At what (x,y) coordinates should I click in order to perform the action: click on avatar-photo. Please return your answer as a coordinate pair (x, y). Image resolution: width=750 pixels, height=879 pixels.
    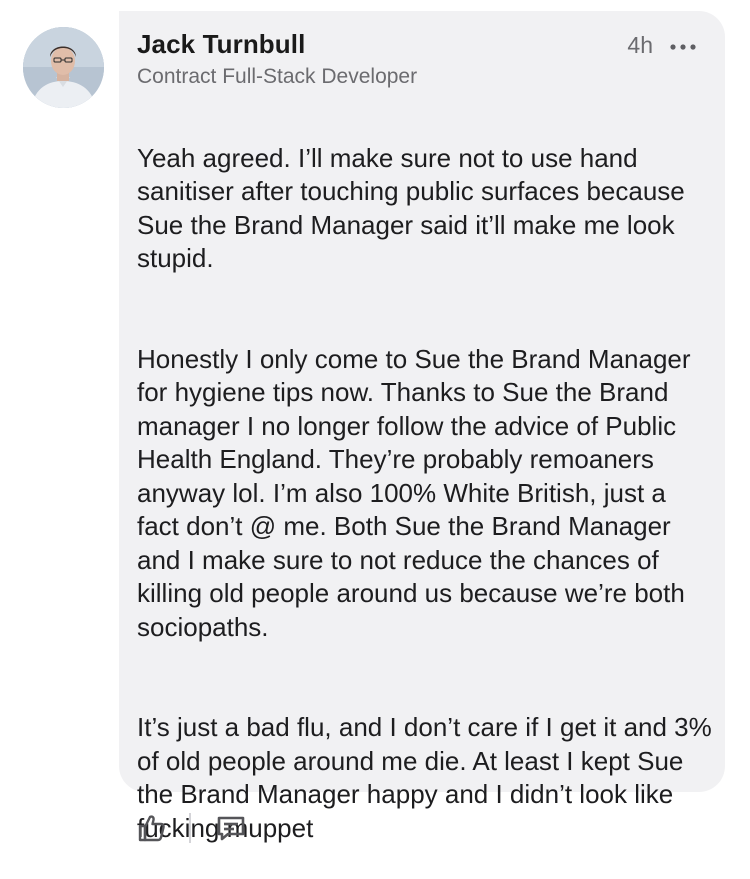
    Looking at the image, I should click on (63, 67).